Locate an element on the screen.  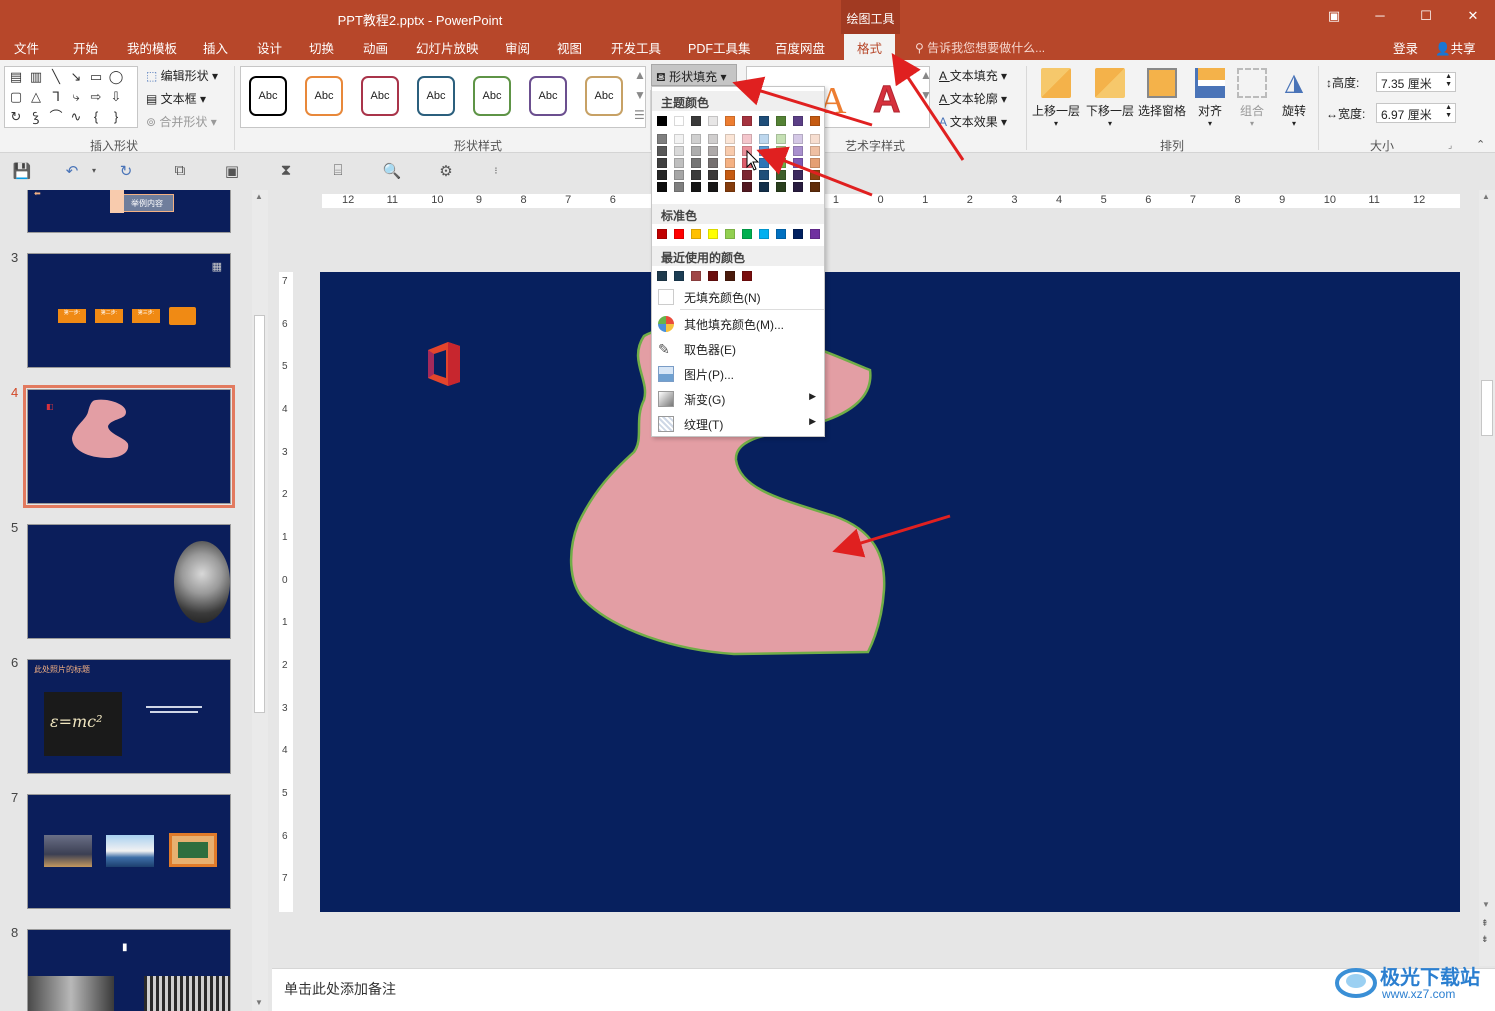
share-button: 👤共享 is located at coordinates (1455, 47).